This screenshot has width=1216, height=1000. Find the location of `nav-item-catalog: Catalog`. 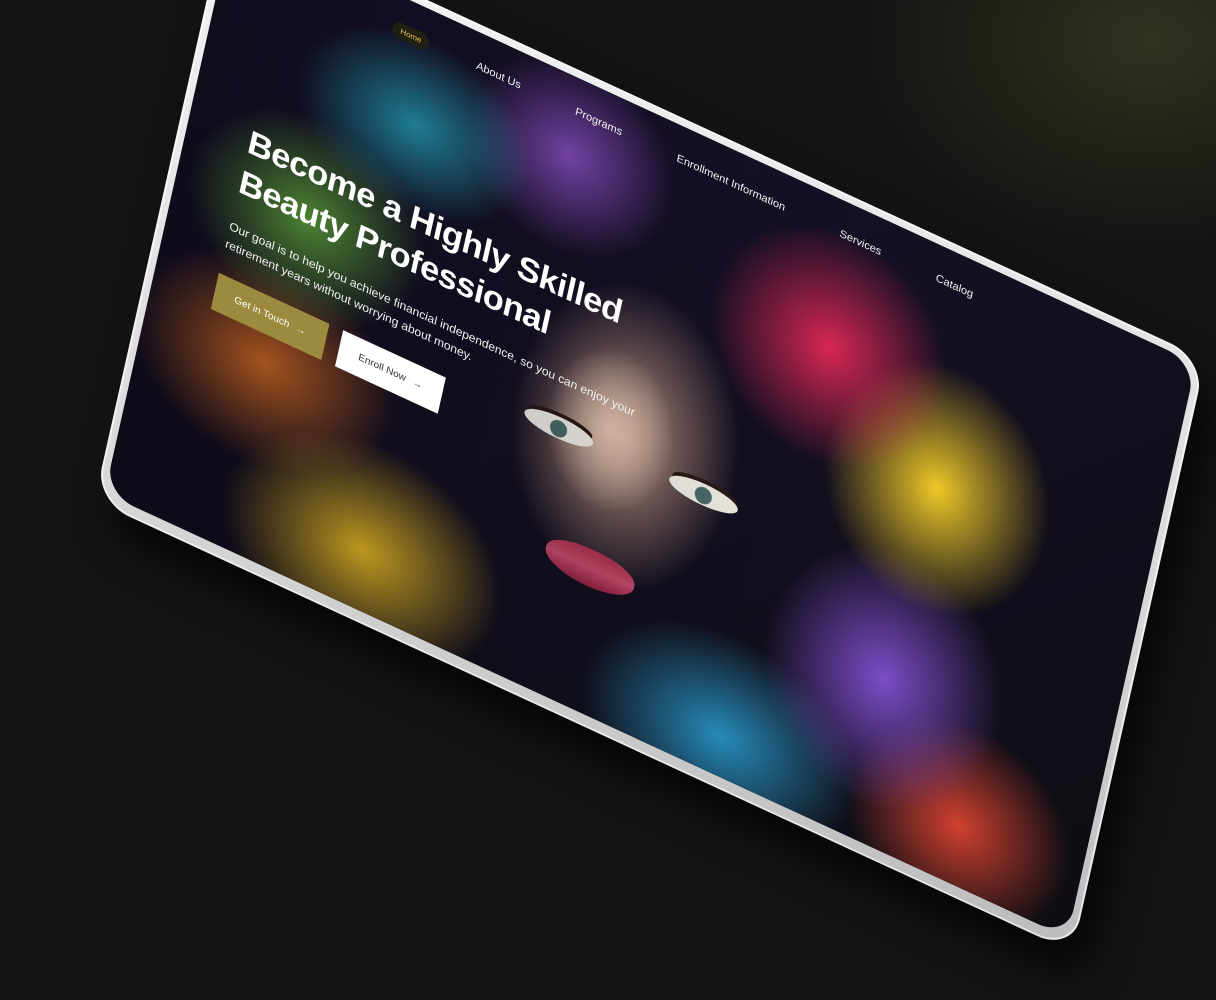

nav-item-catalog: Catalog is located at coordinates (954, 286).